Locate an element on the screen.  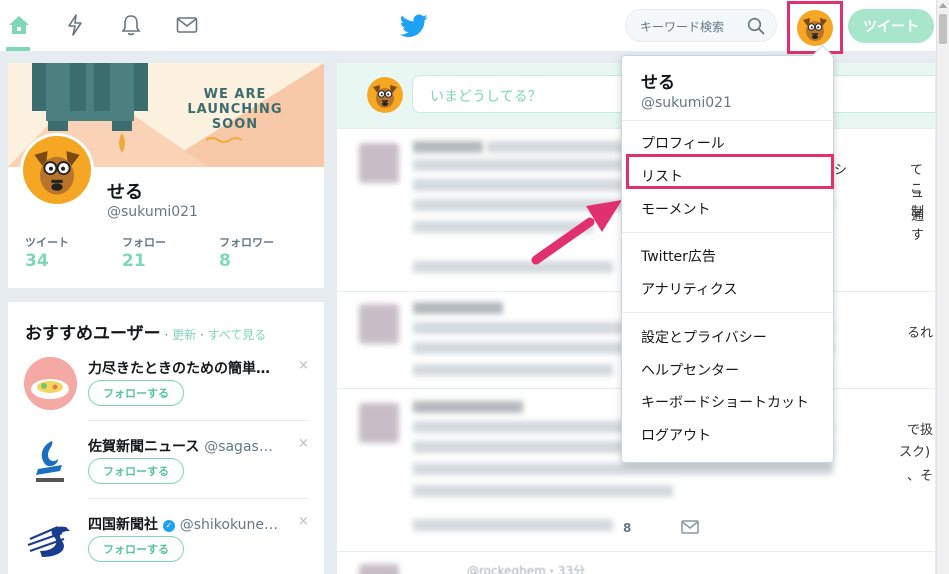
stat-value: 21 is located at coordinates (134, 261).